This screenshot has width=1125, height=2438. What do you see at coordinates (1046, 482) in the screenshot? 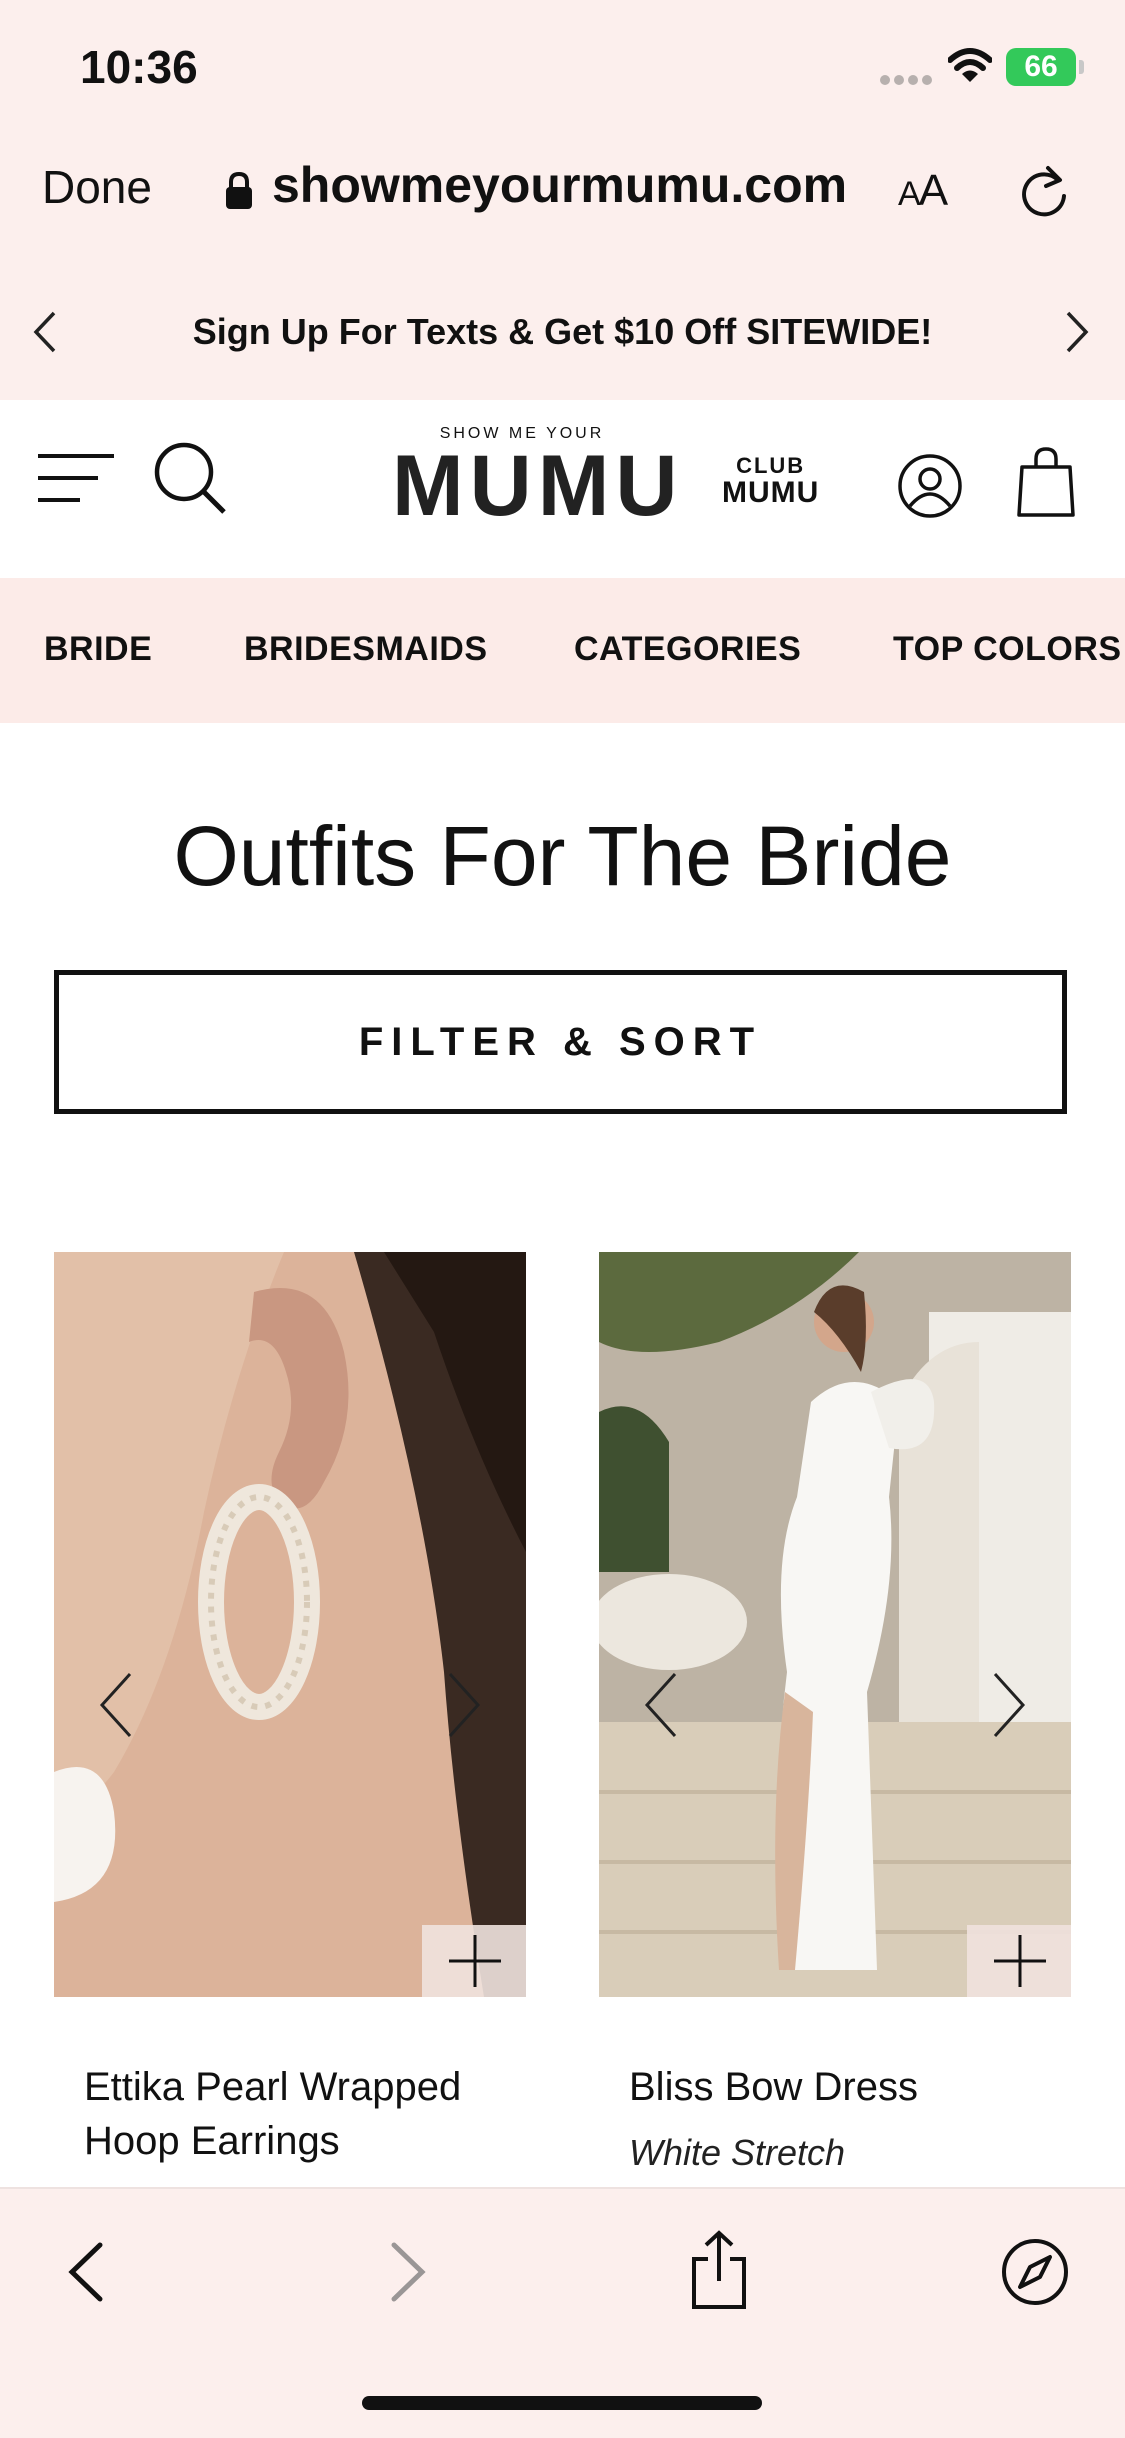
I see `shopping-bag-icon` at bounding box center [1046, 482].